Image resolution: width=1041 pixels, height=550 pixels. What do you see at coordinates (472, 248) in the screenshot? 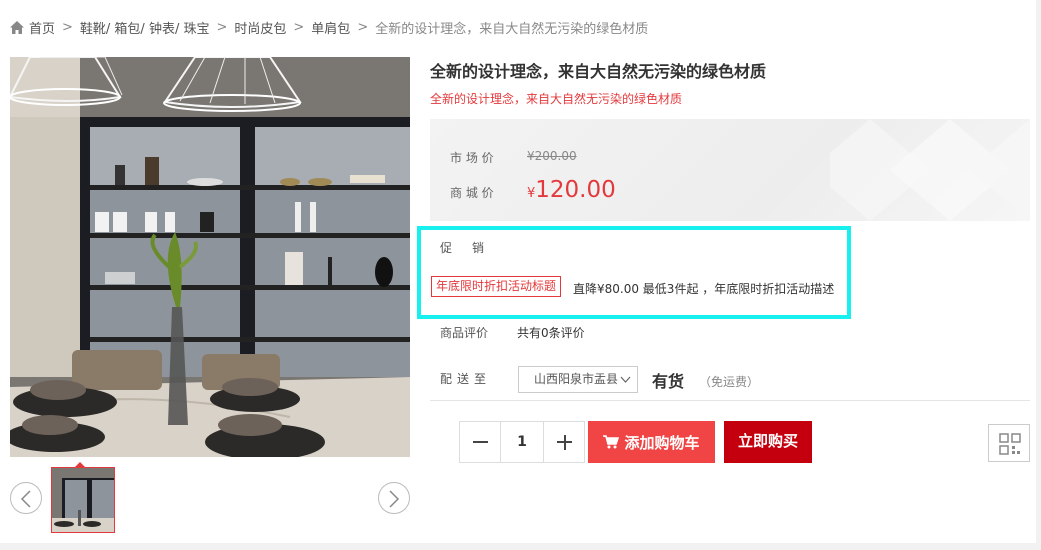
I see `promotion-label: 促销` at bounding box center [472, 248].